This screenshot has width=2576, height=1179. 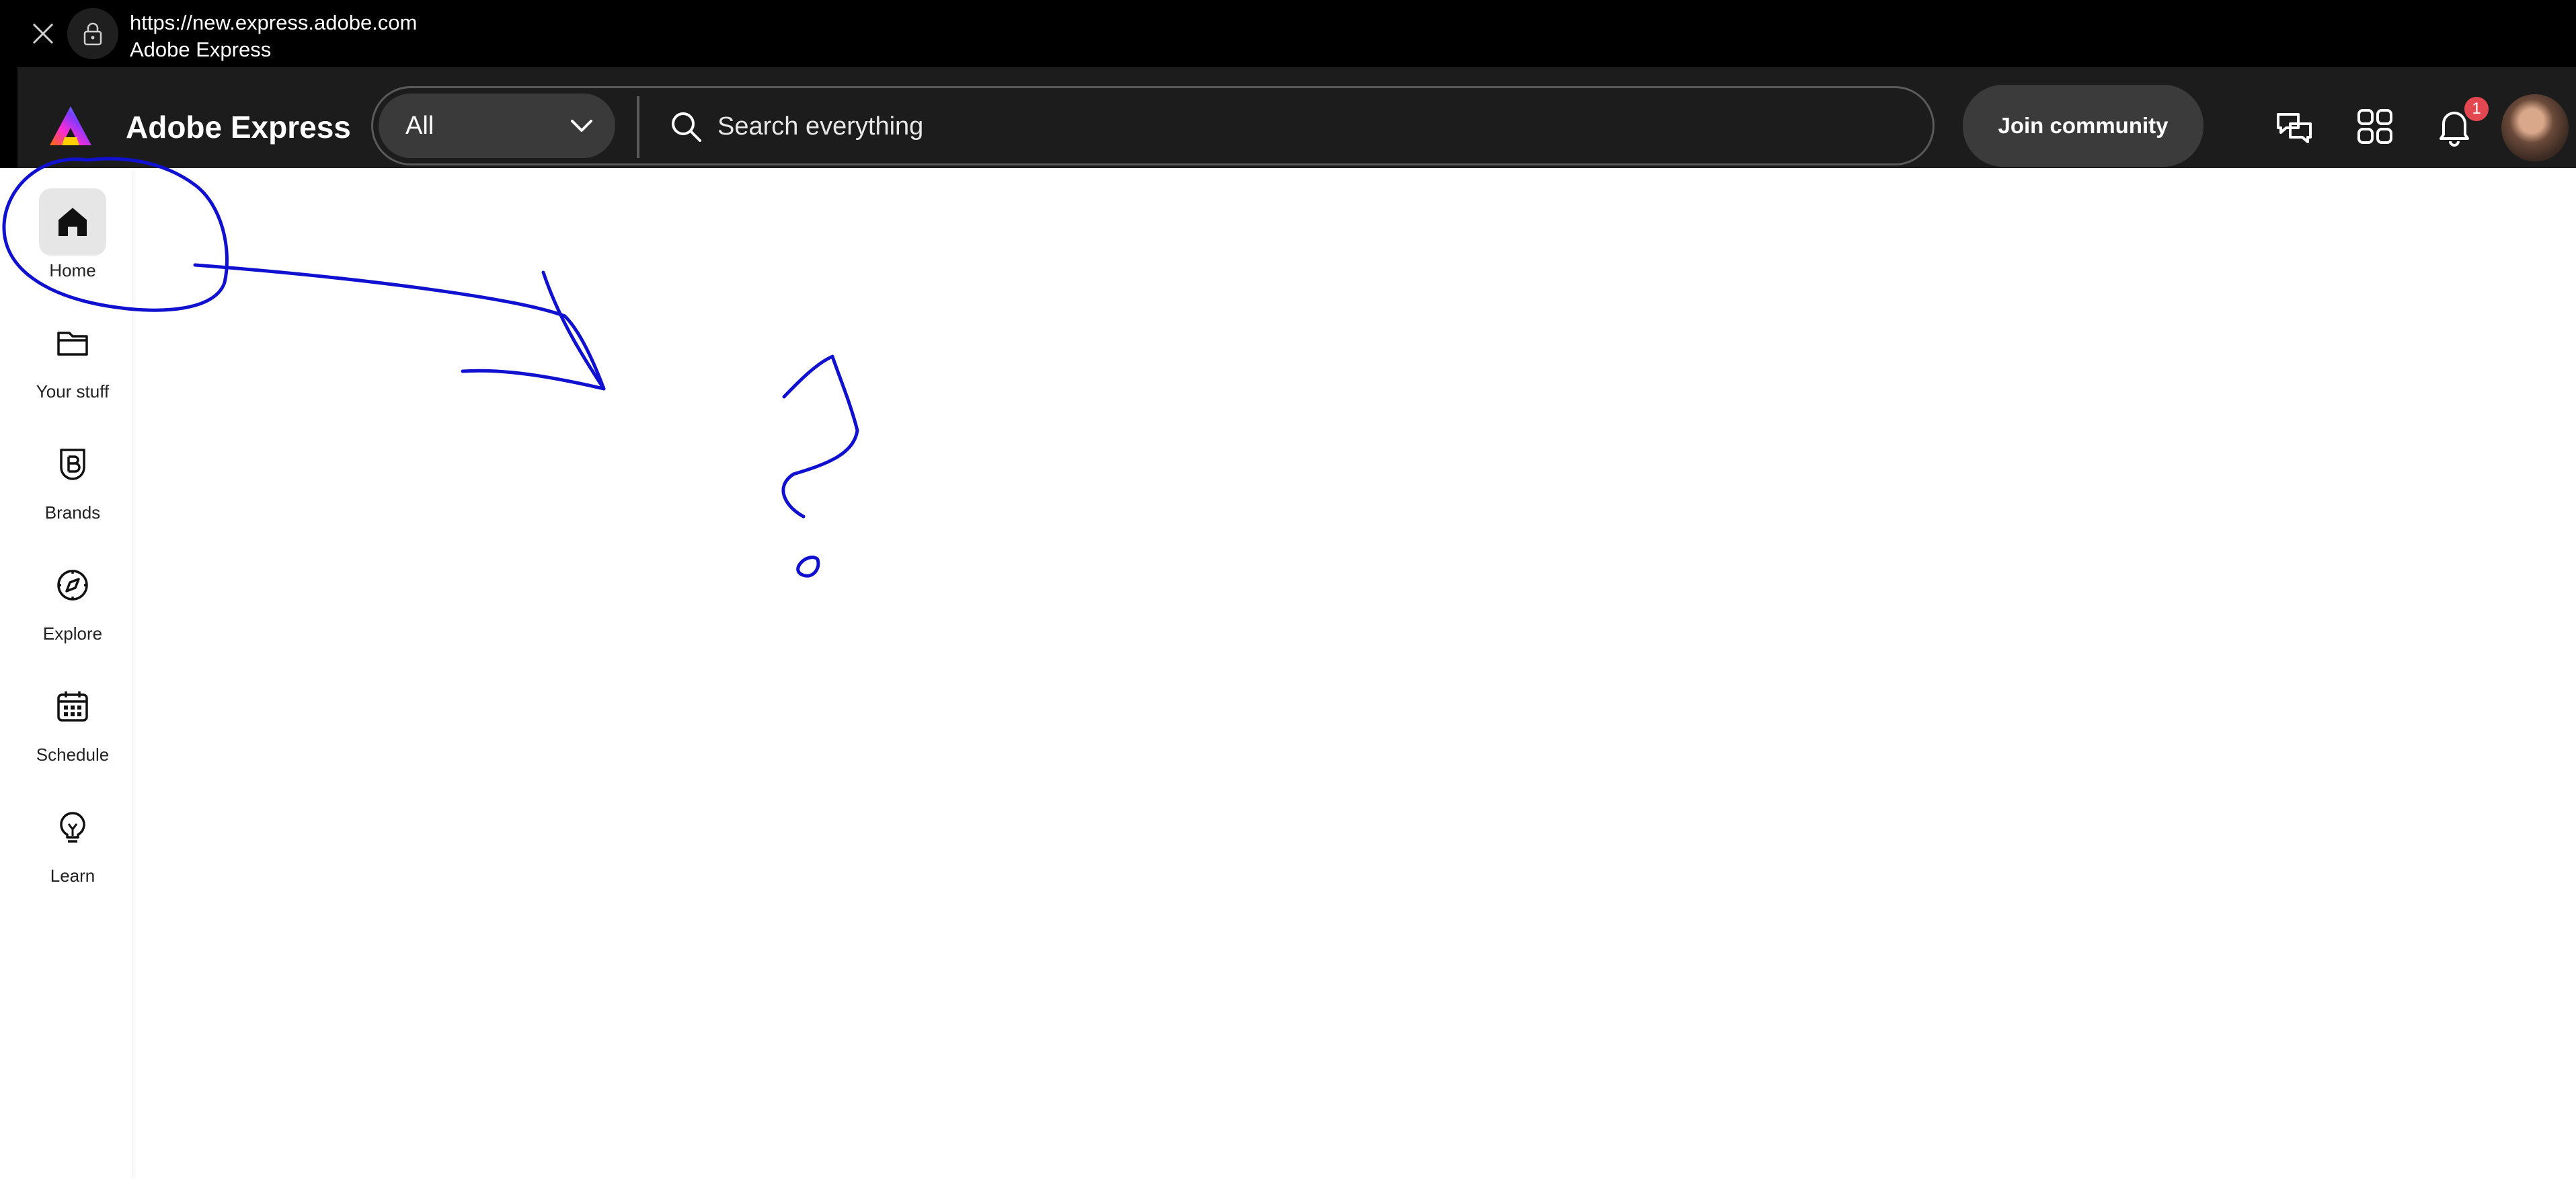 I want to click on lightbulb-icon, so click(x=73, y=827).